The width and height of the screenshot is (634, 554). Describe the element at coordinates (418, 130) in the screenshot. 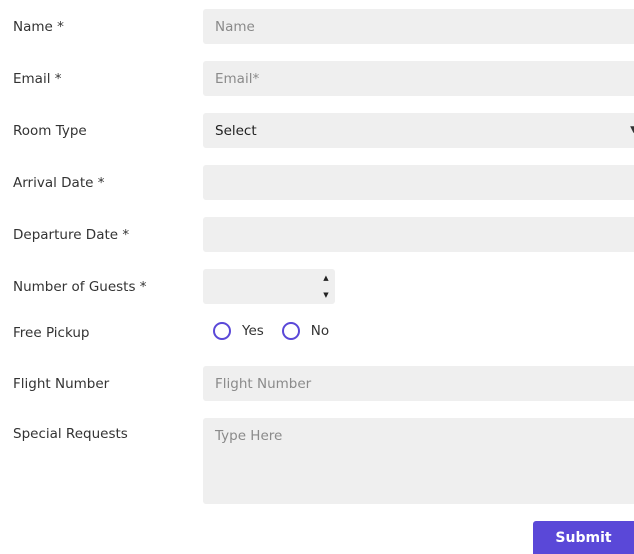

I see `room-type-select: Select ▼` at that location.